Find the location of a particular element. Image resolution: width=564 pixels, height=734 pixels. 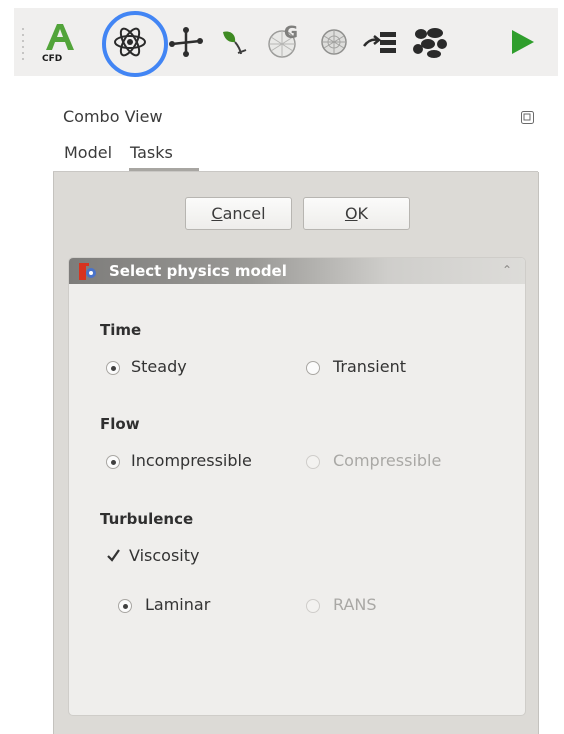

turbulence-heading: Turbulence is located at coordinates (147, 519).